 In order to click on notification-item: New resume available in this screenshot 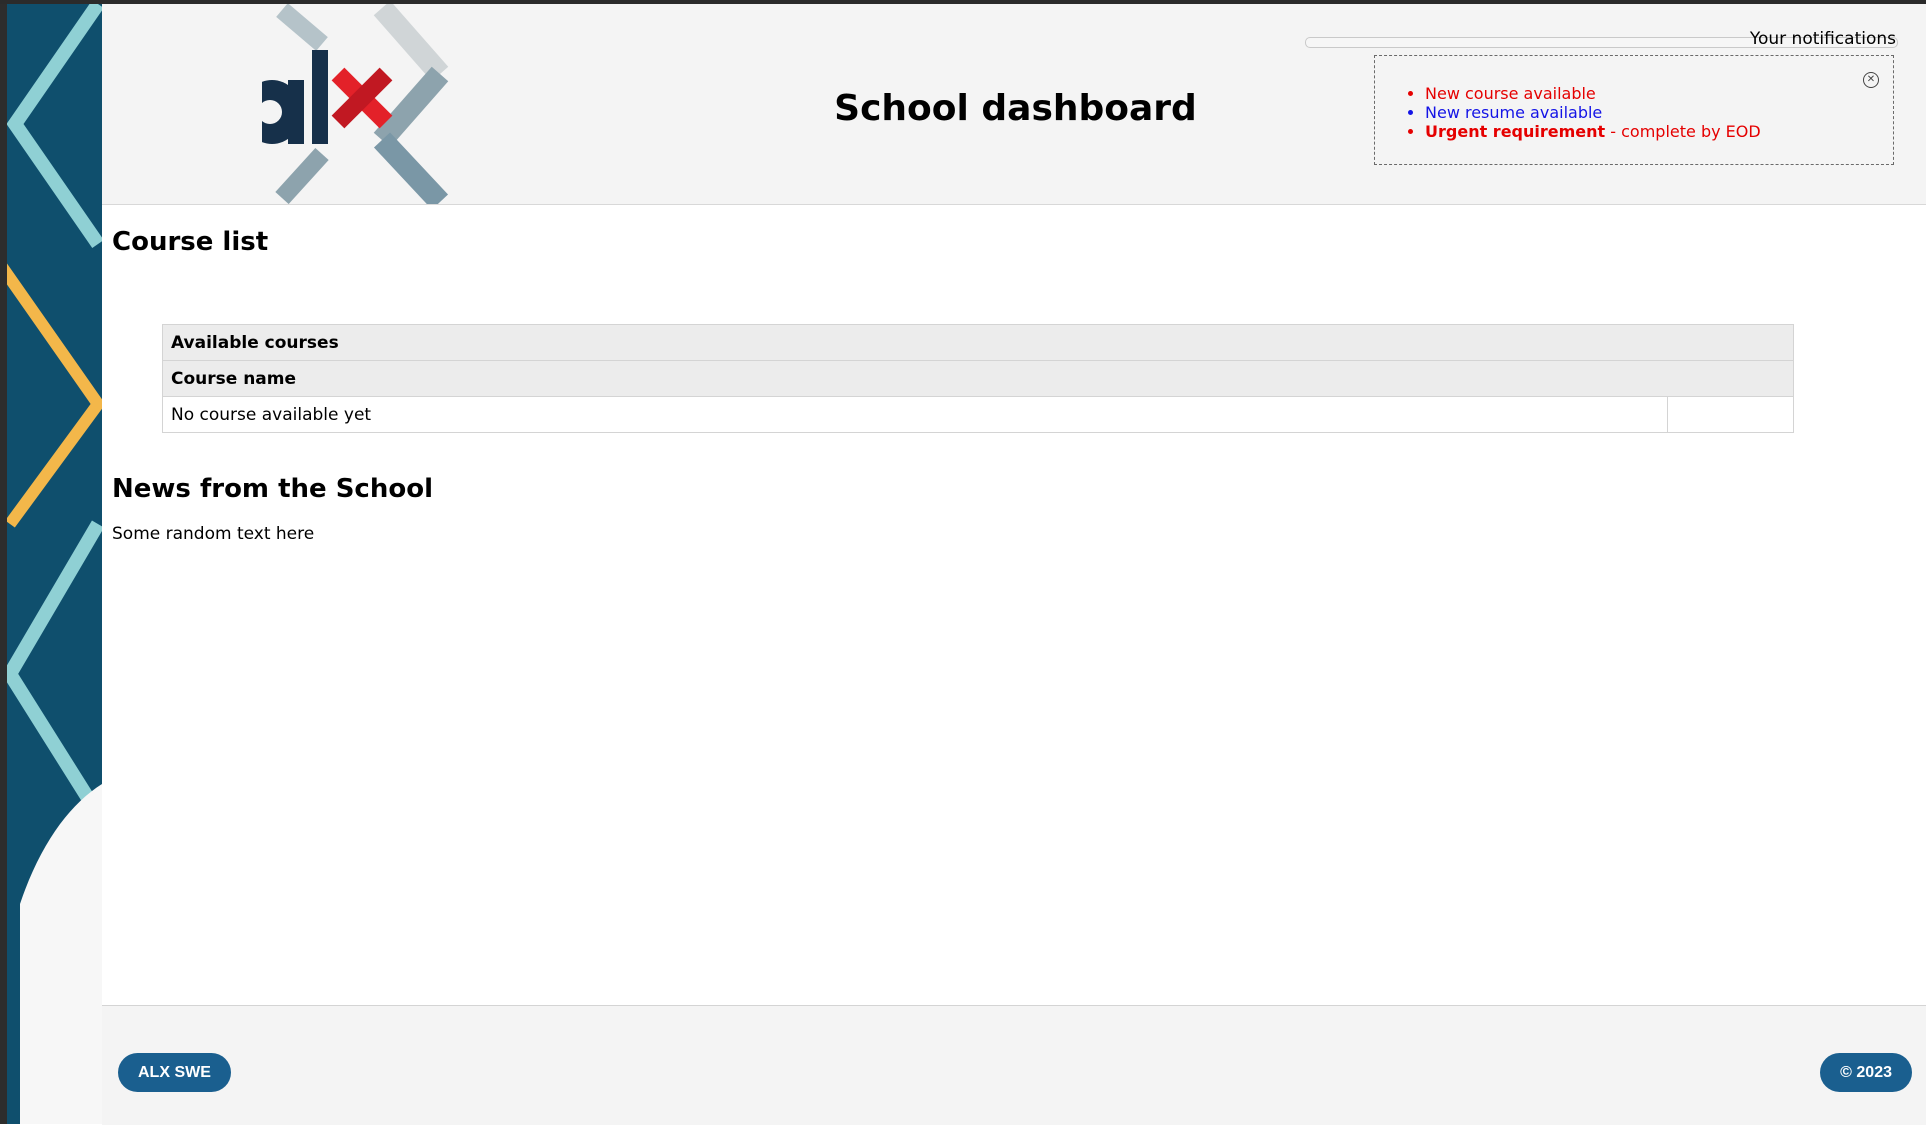, I will do `click(1593, 112)`.